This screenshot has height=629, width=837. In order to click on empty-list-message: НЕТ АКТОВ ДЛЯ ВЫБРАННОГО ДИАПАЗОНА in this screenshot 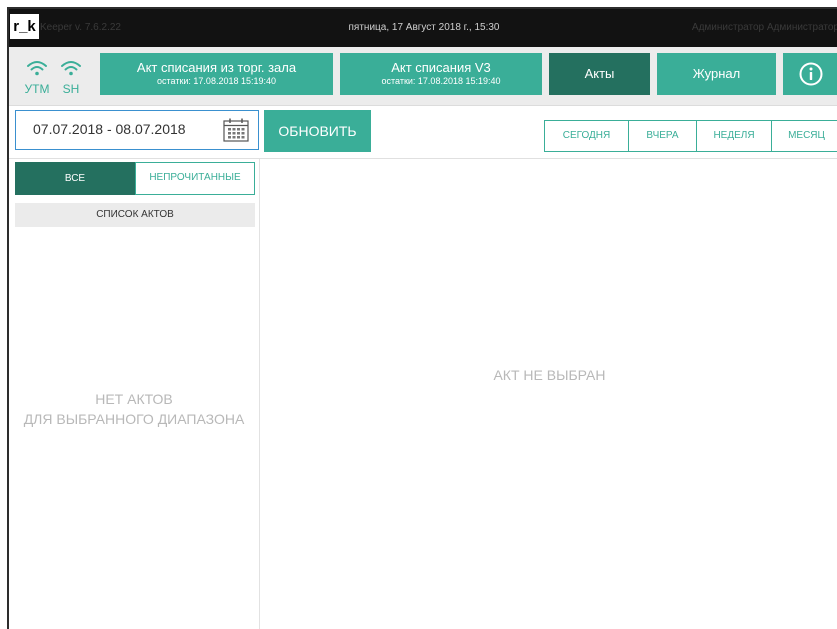, I will do `click(134, 409)`.